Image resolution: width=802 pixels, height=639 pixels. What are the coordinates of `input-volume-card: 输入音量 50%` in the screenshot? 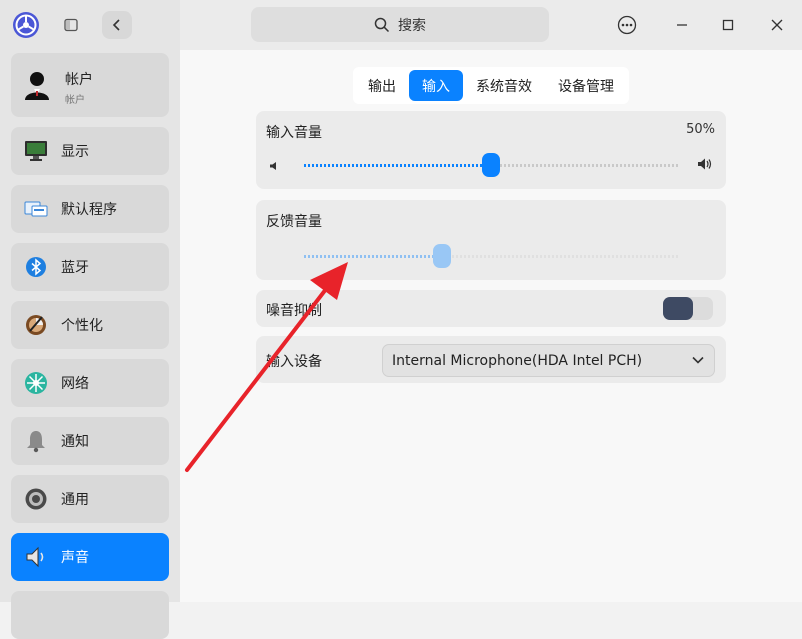 It's located at (491, 150).